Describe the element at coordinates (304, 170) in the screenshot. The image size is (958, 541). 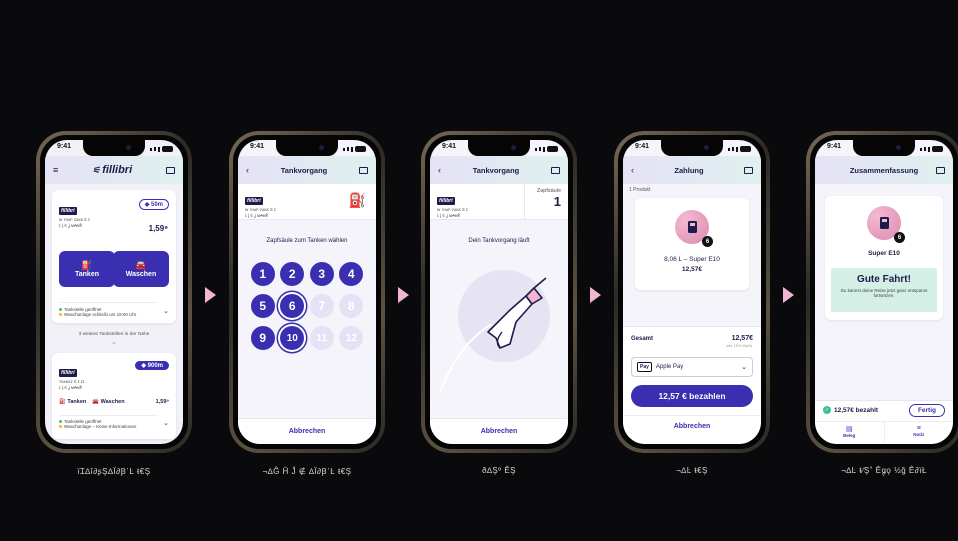
I see `page-title: Tankvorgang` at that location.